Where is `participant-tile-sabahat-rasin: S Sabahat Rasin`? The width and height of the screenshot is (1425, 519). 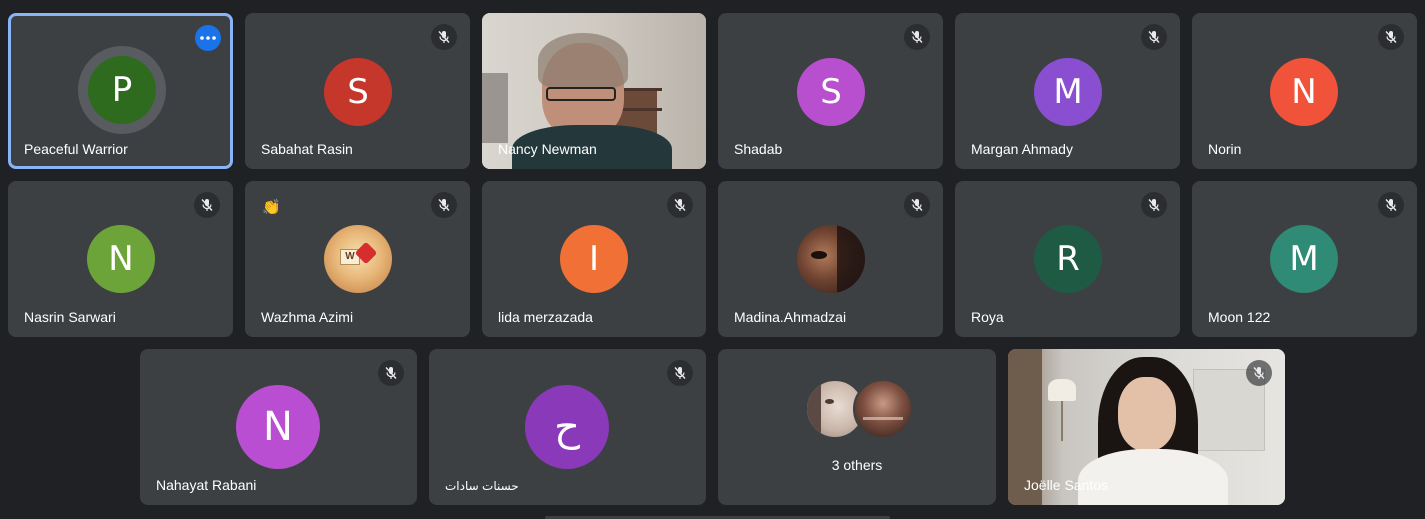 participant-tile-sabahat-rasin: S Sabahat Rasin is located at coordinates (357, 91).